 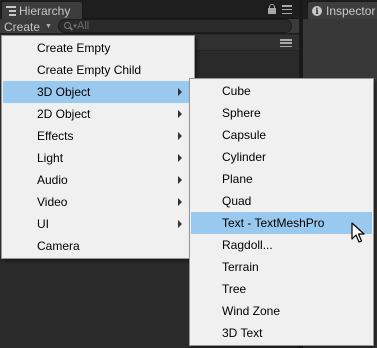 I want to click on menu-item-label: Wind Zone, so click(x=251, y=311).